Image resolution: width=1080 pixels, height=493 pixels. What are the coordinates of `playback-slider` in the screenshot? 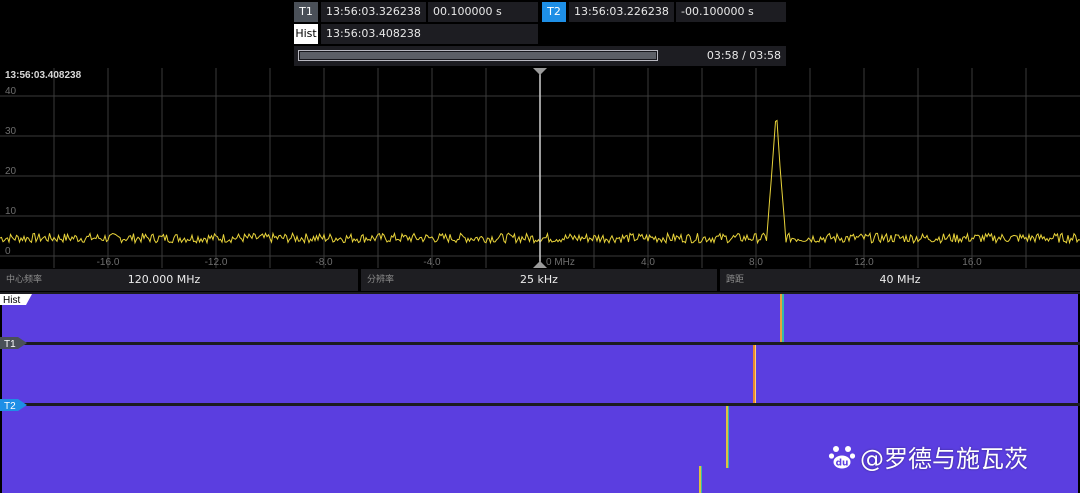 It's located at (478, 55).